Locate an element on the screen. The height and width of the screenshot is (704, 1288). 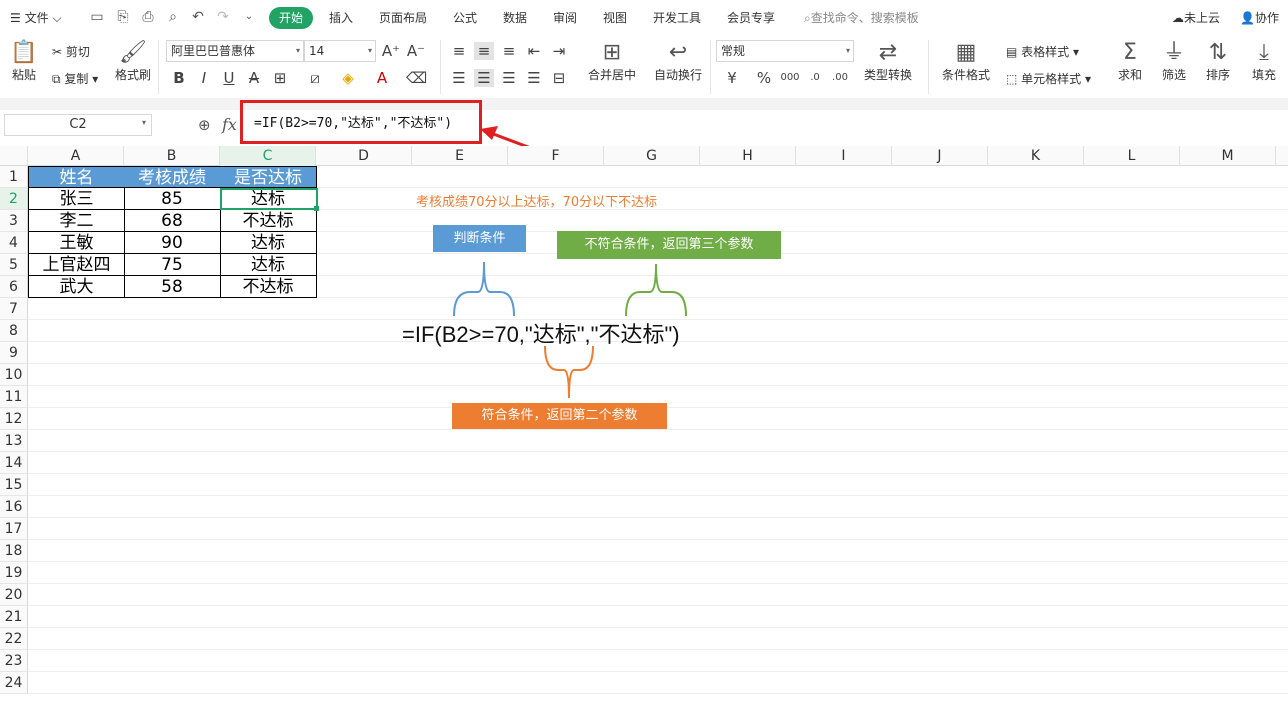
font-name-select: 阿里巴巴普惠体 ▾ is located at coordinates (235, 51).